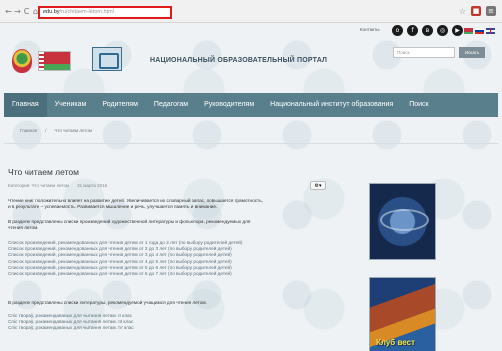 The width and height of the screenshot is (502, 351). I want to click on article-date: 31 марта 2016, so click(92, 185).